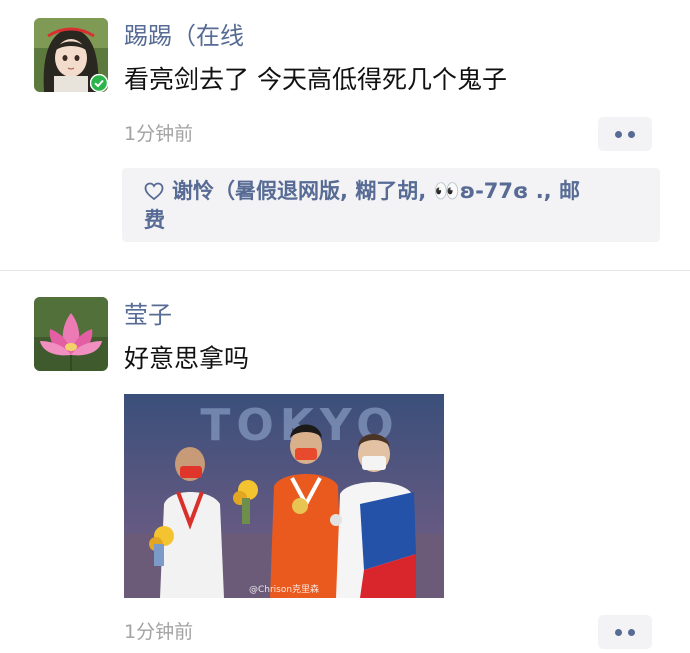  I want to click on post-text: 好意思拿吗, so click(187, 358).